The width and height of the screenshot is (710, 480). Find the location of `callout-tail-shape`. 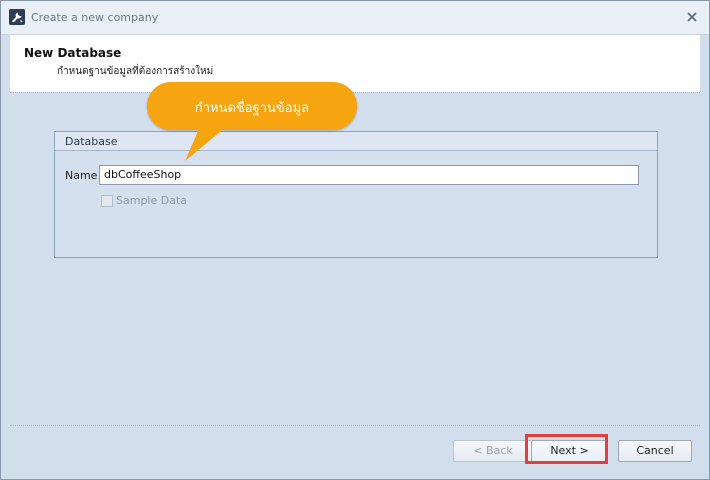

callout-tail-shape is located at coordinates (206, 141).